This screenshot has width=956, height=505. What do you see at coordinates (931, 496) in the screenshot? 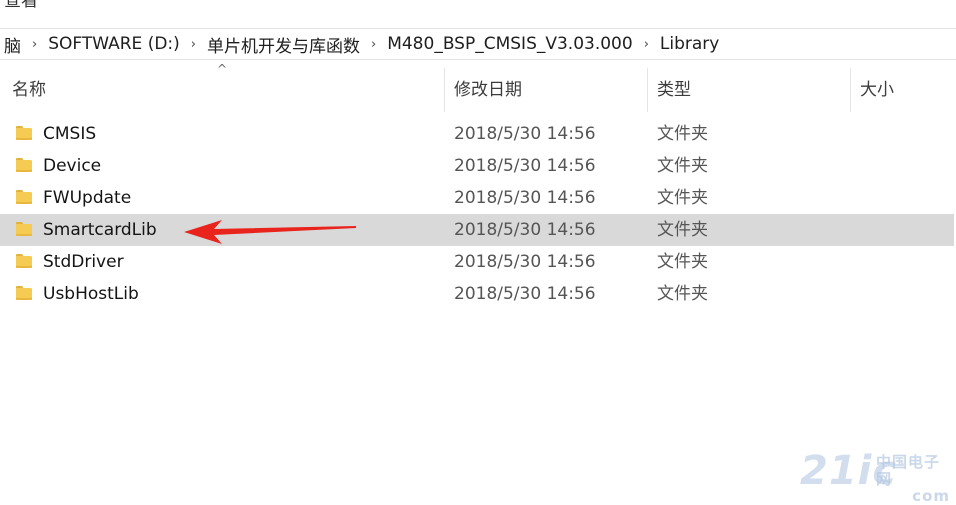
I see `watermark-line2: com` at bounding box center [931, 496].